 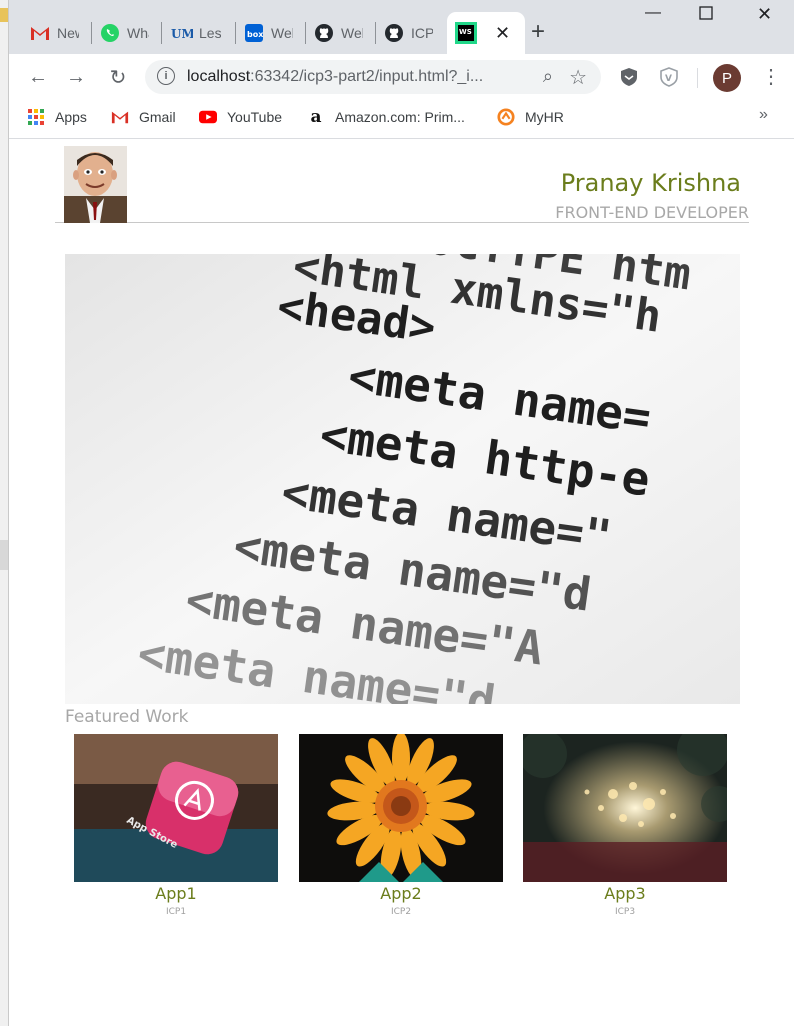 I want to click on developer-name: Pranay Krishna, so click(x=650, y=183).